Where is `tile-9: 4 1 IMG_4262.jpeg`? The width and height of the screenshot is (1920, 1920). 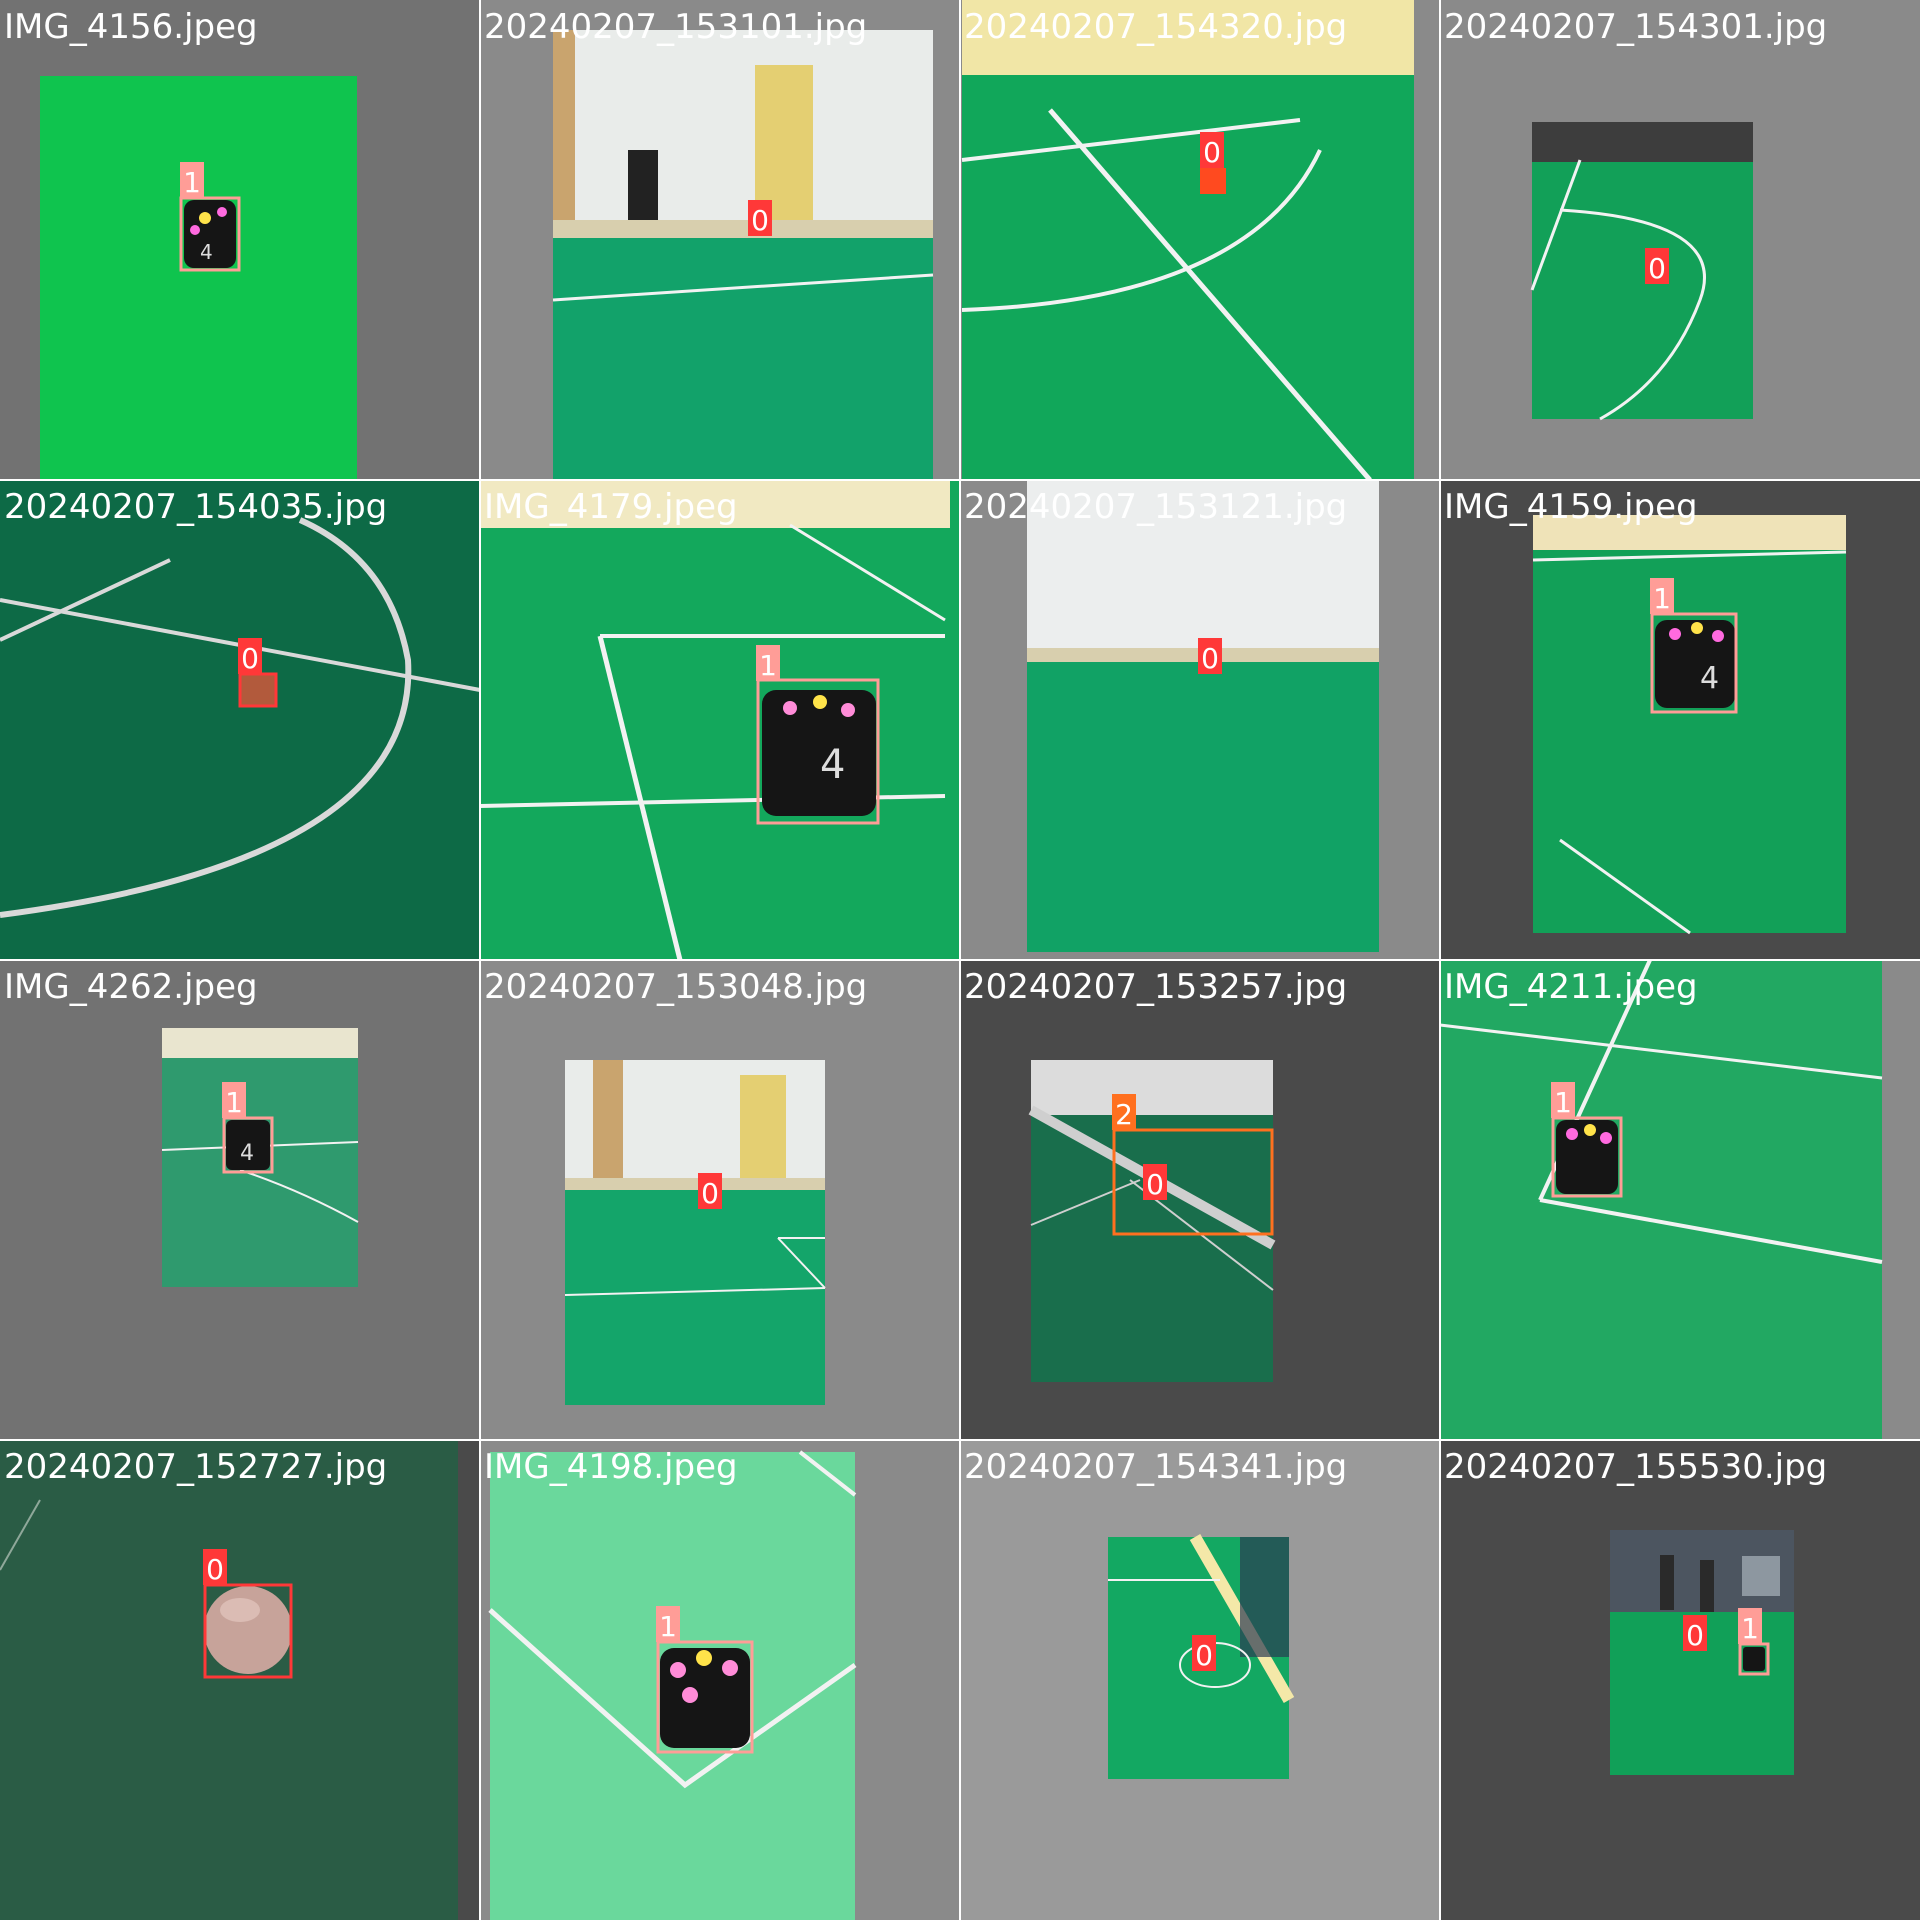 tile-9: 4 1 IMG_4262.jpeg is located at coordinates (240, 1200).